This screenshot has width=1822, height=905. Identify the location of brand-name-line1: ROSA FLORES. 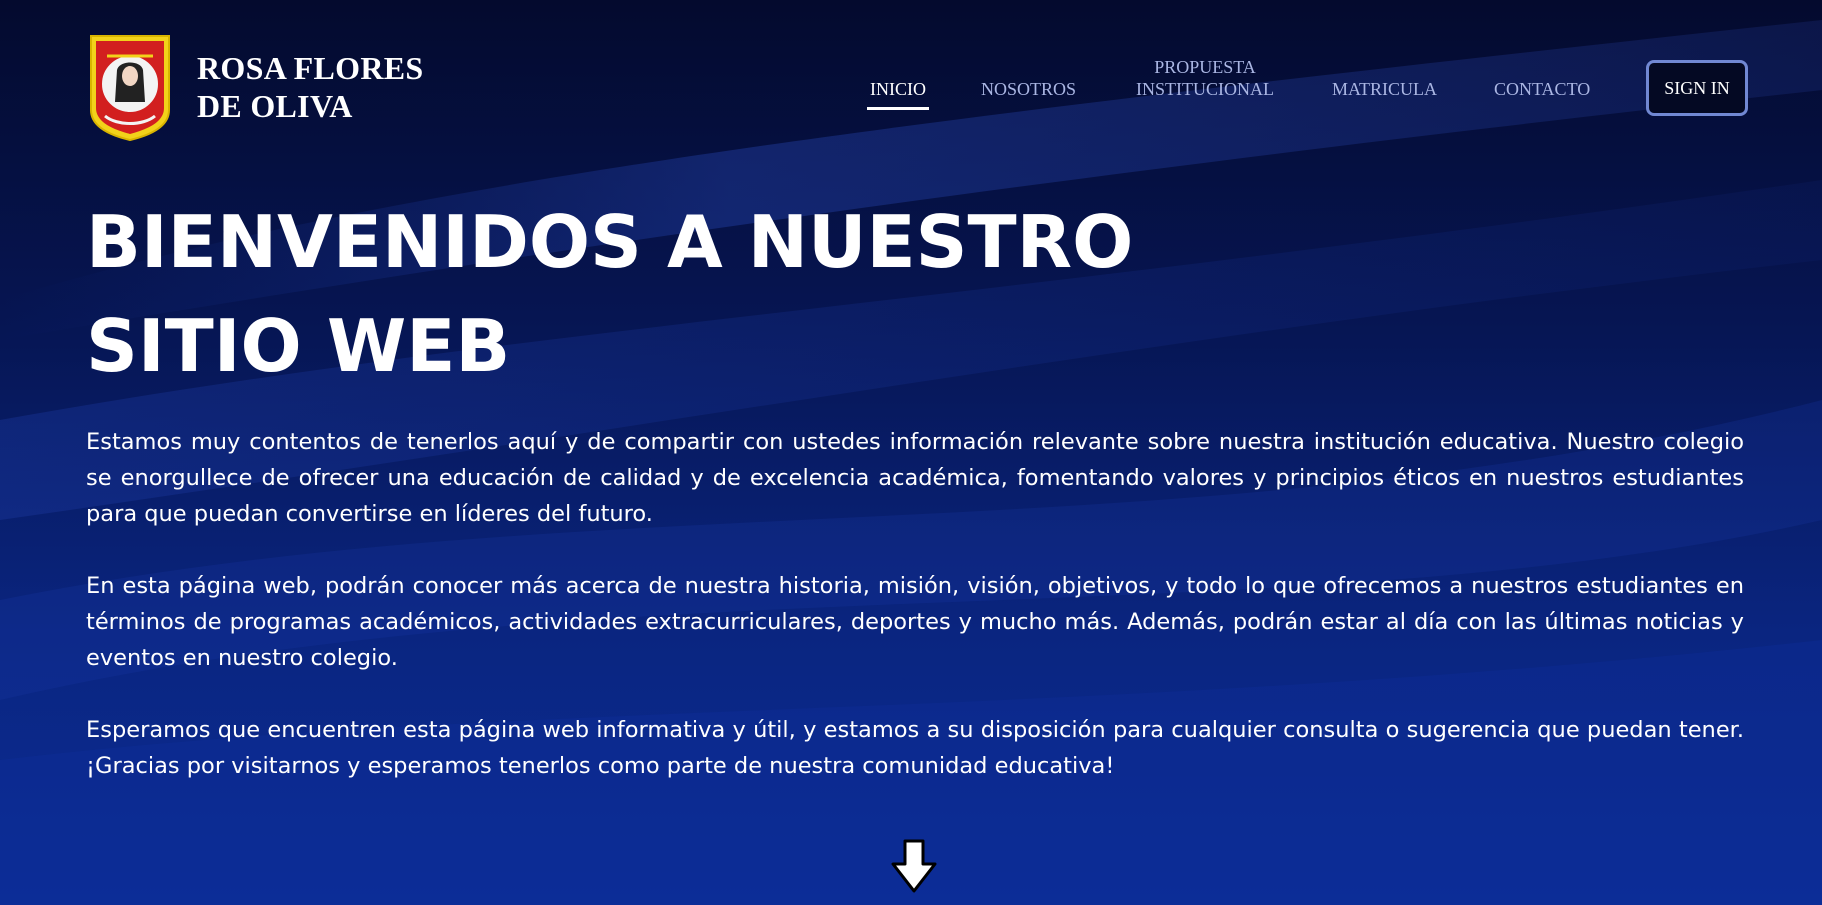
(310, 68).